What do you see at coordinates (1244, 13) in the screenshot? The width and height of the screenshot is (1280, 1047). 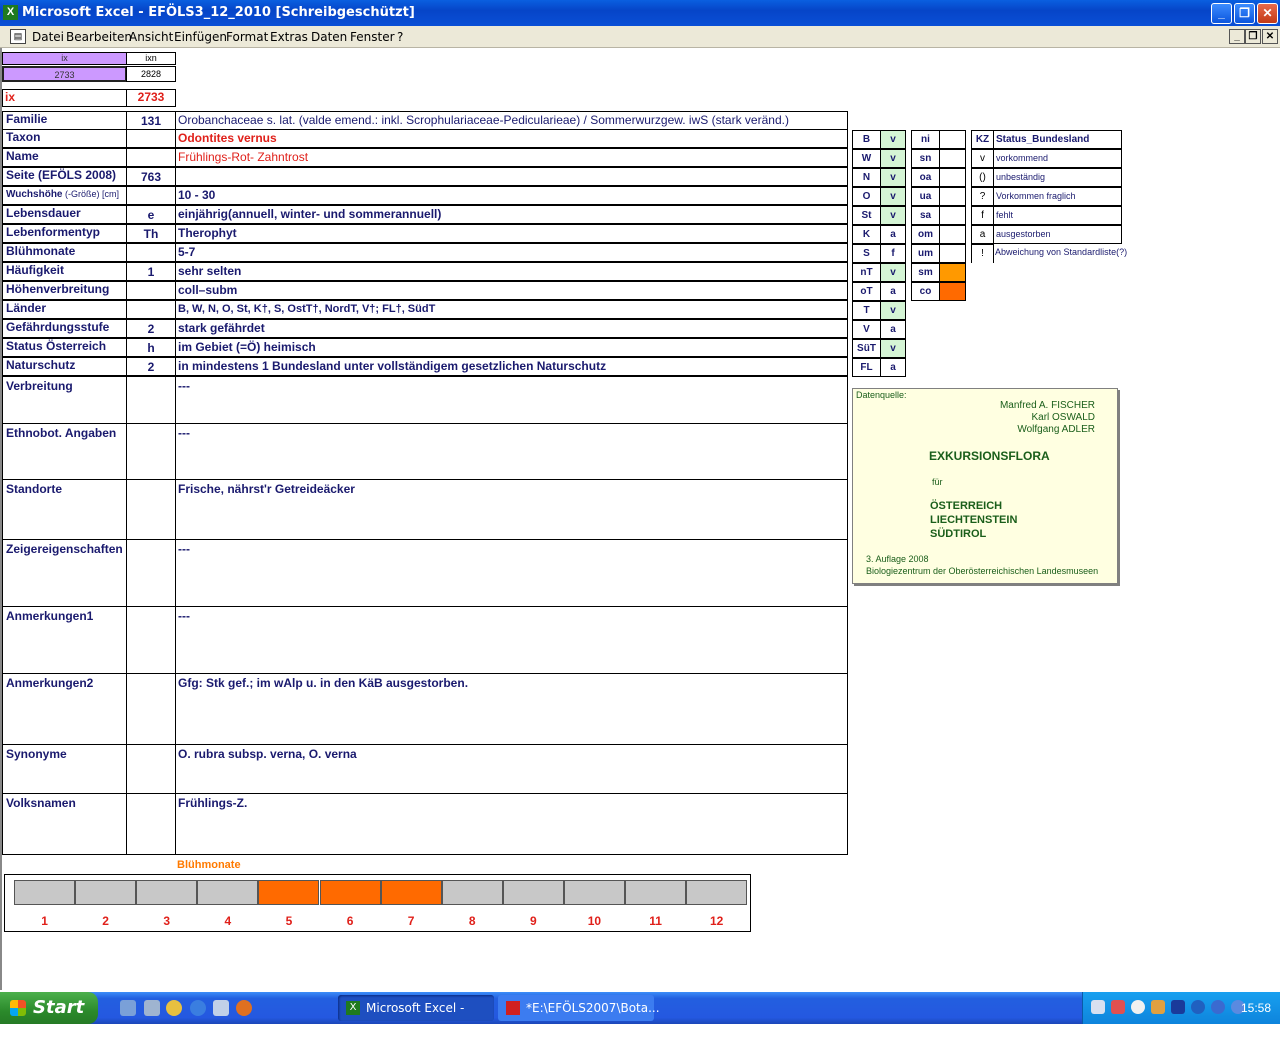 I see `restore-button: ❐` at bounding box center [1244, 13].